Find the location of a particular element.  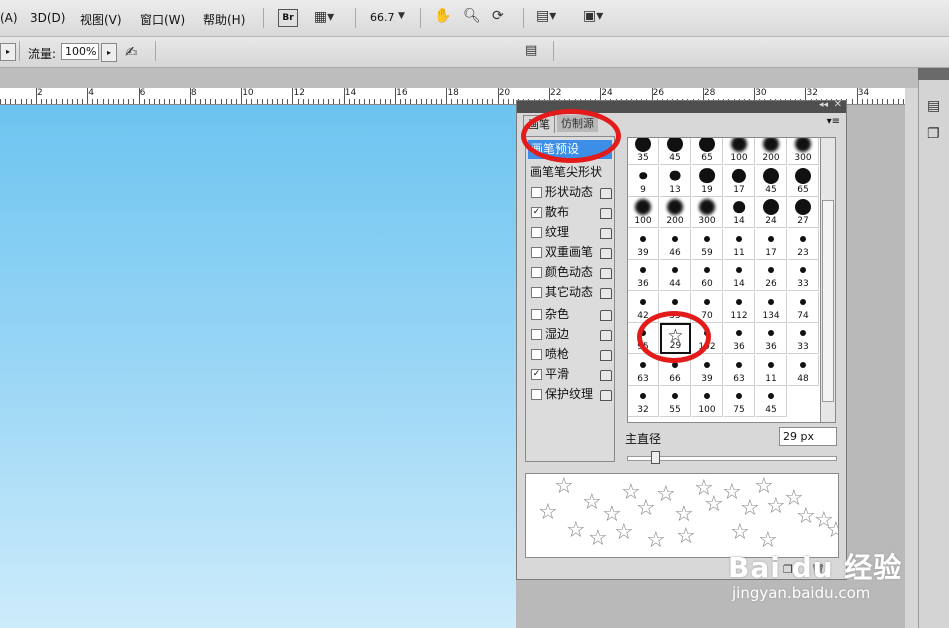

brush-preset-cell: 48 is located at coordinates (803, 370).